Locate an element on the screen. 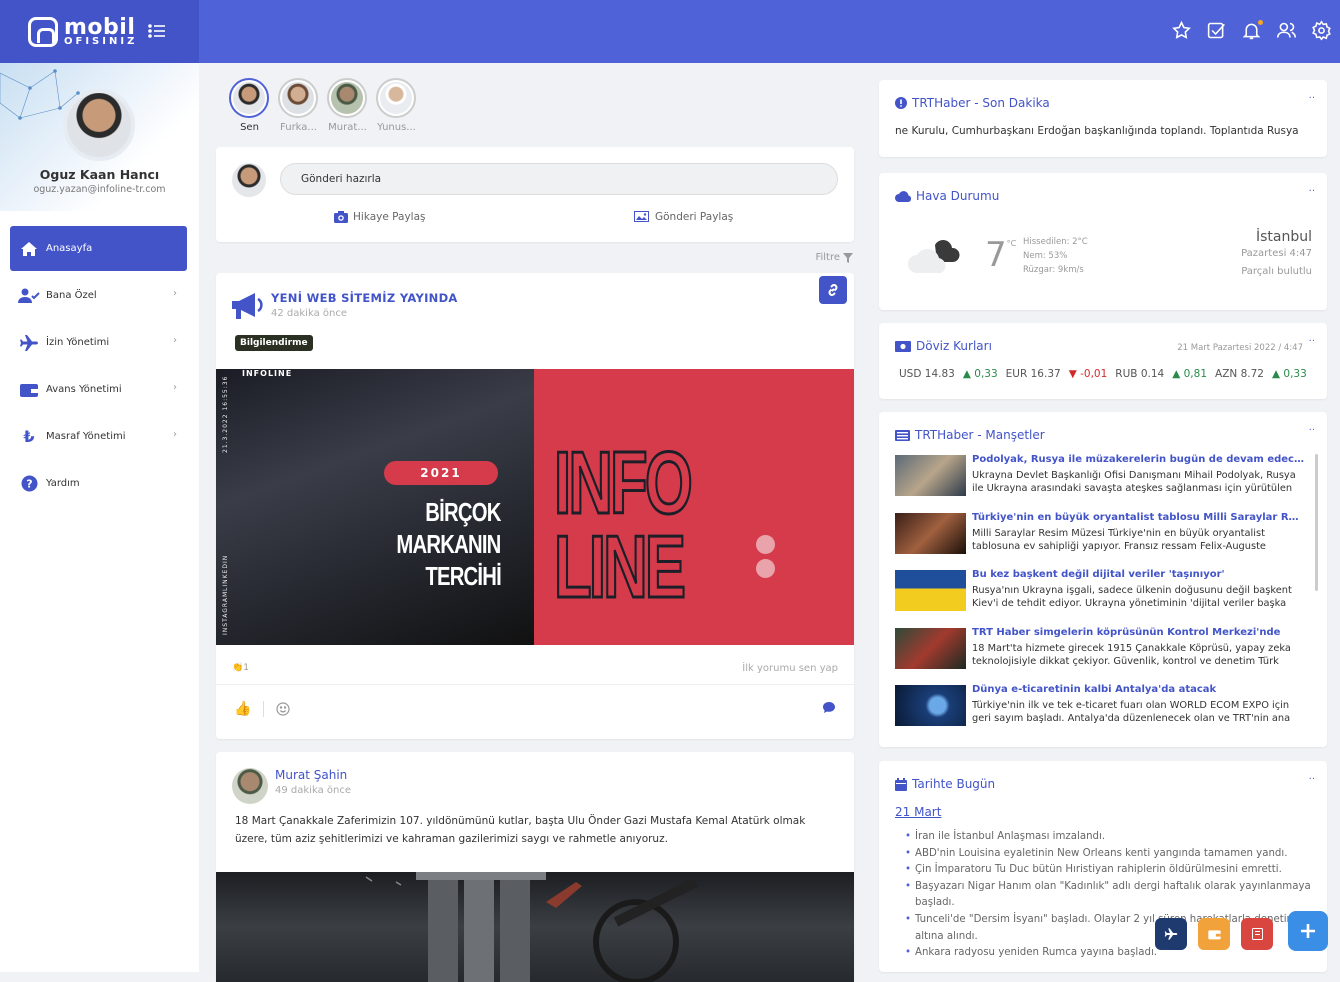  widget-title-text: Döviz Kurları is located at coordinates (954, 346).